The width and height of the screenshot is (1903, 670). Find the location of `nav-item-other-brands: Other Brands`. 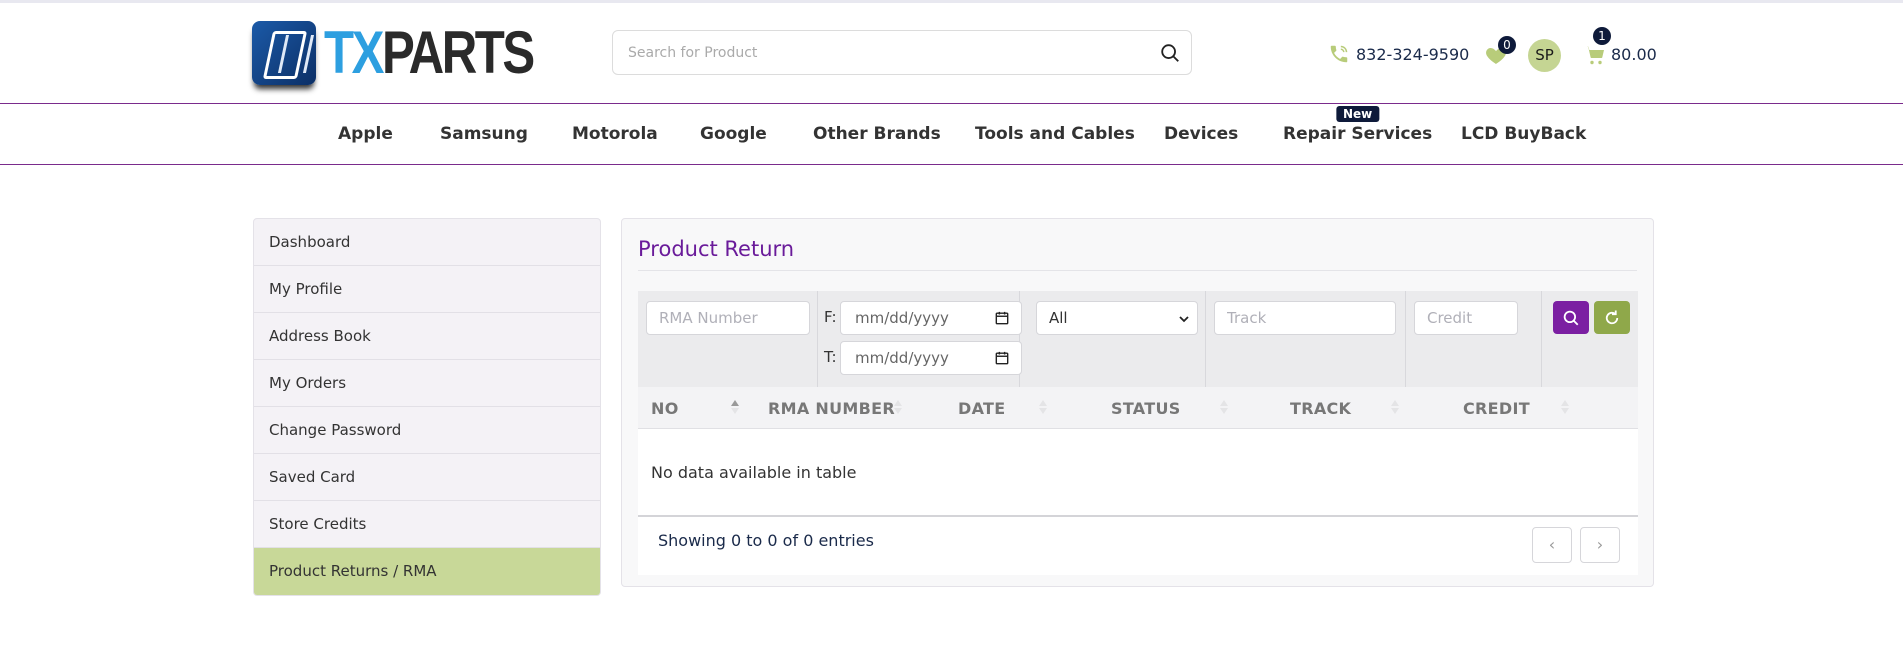

nav-item-other-brands: Other Brands is located at coordinates (877, 134).